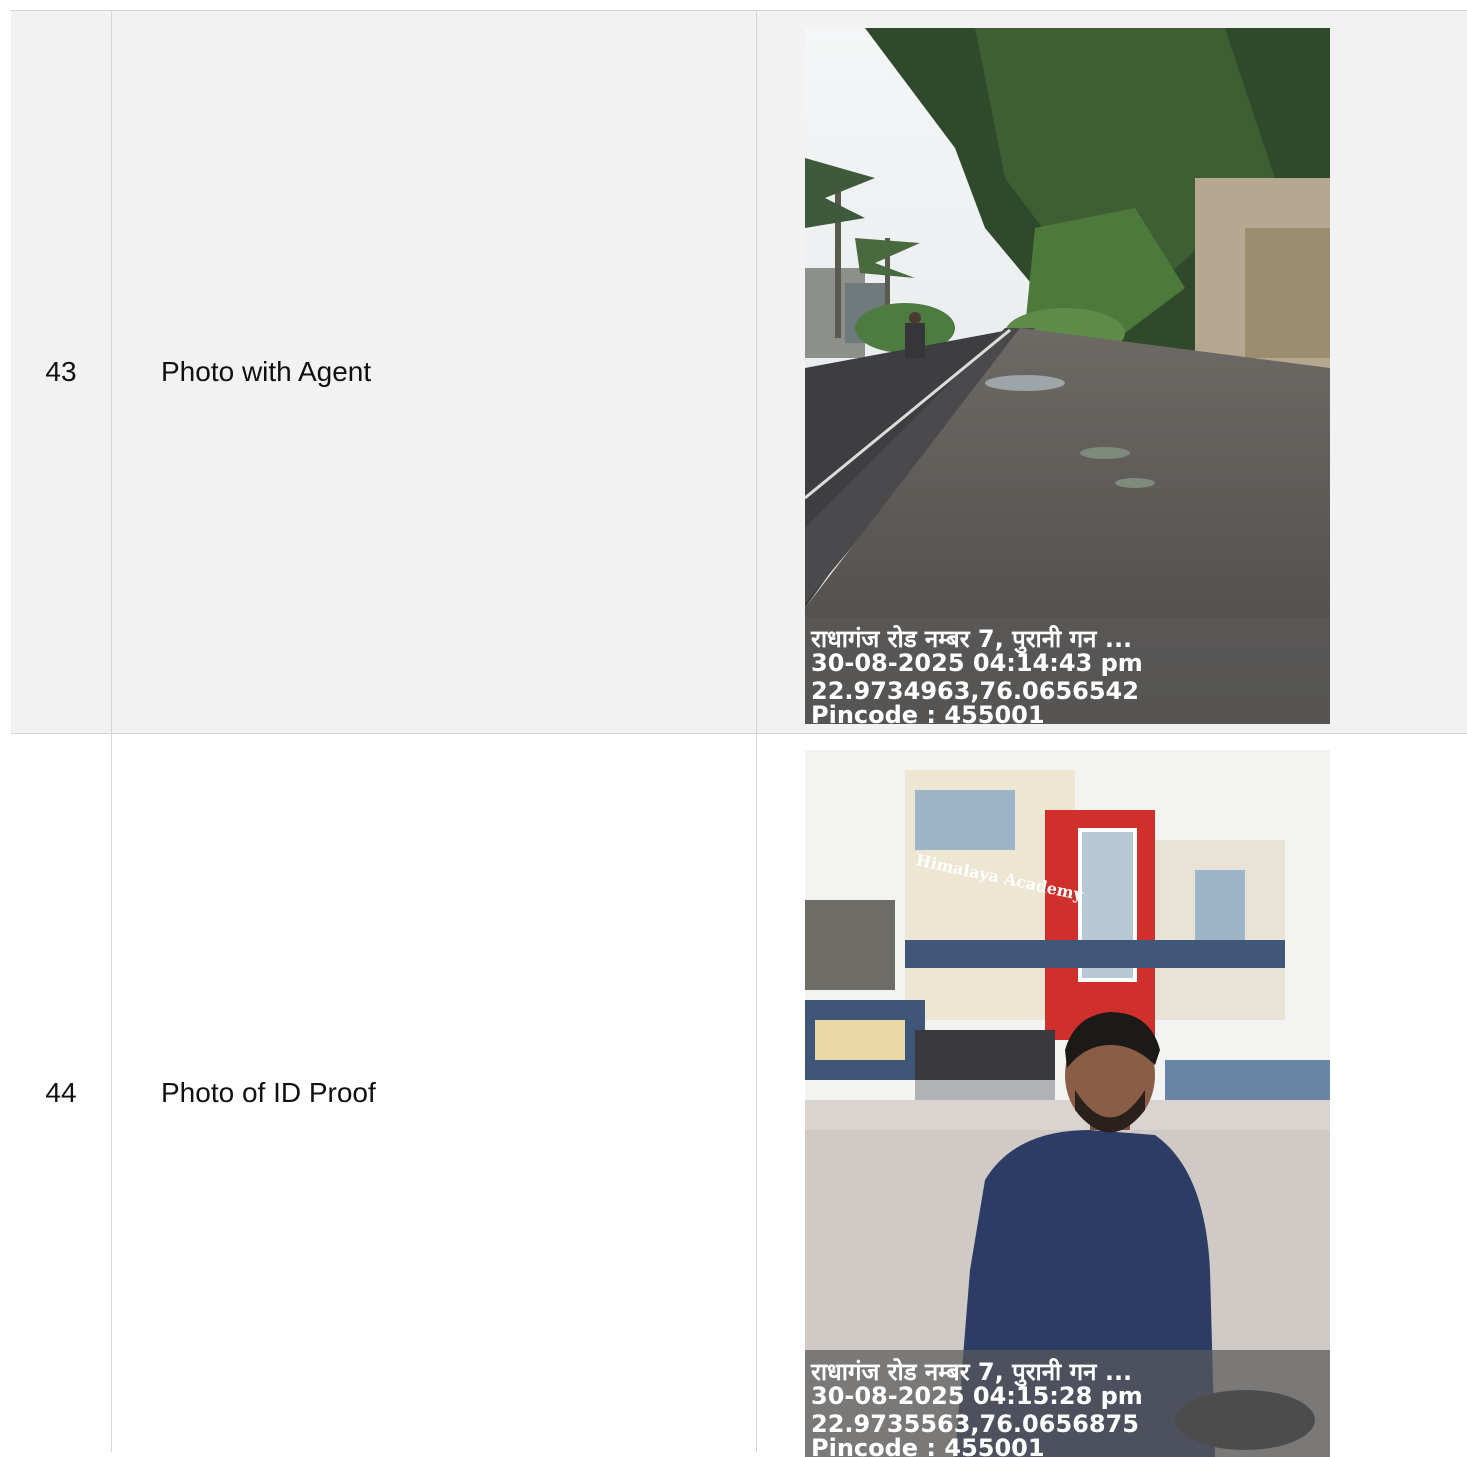 The width and height of the screenshot is (1467, 1457). Describe the element at coordinates (977, 663) in the screenshot. I see `stamp-datetime: 30-08-2025 04:14:43 pm` at that location.